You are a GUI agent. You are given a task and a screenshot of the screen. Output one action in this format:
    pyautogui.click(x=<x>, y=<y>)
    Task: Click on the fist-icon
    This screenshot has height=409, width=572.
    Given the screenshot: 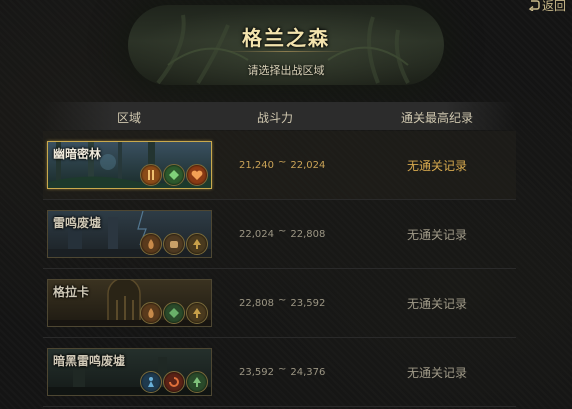 What is the action you would take?
    pyautogui.click(x=174, y=244)
    